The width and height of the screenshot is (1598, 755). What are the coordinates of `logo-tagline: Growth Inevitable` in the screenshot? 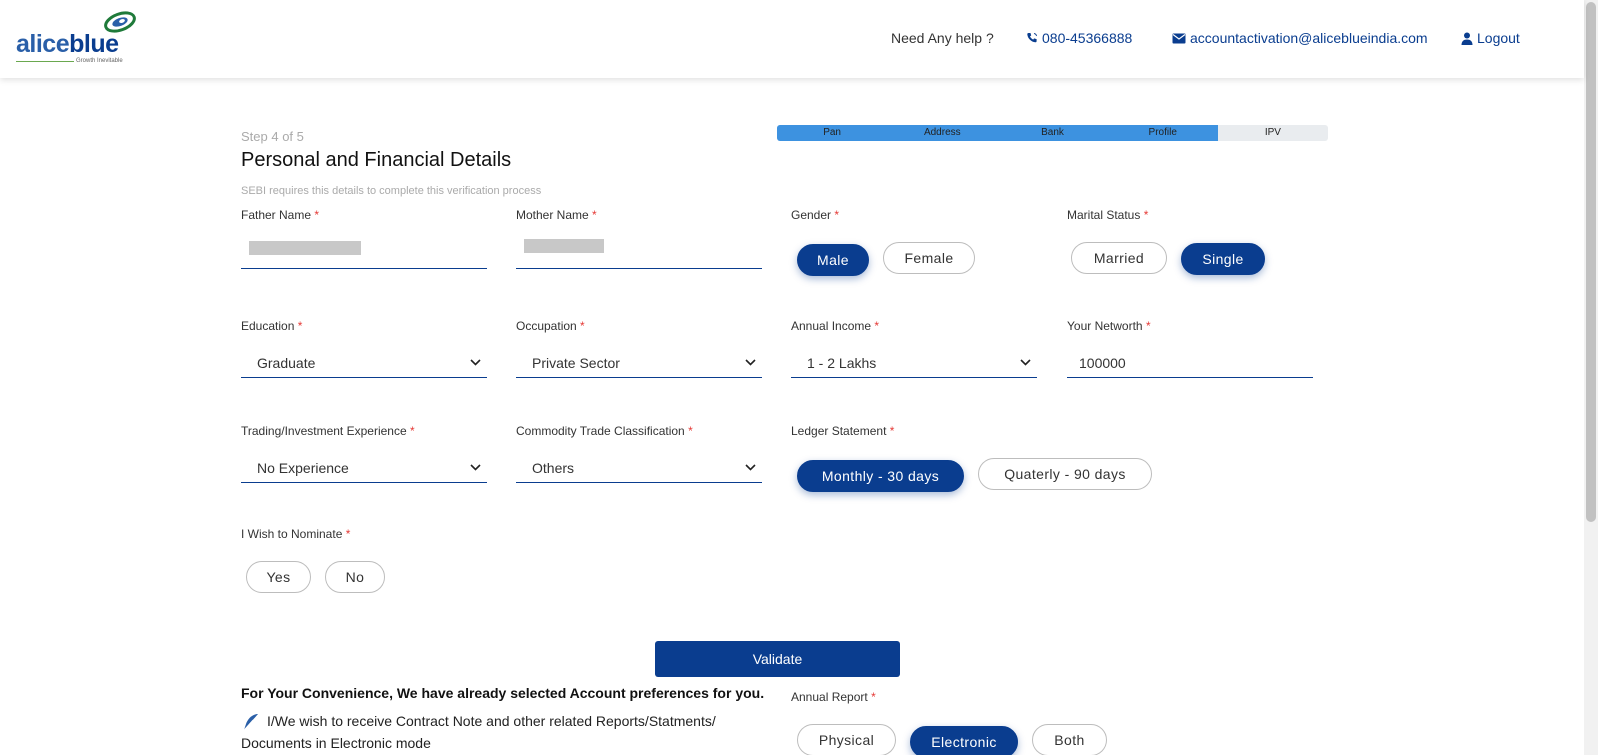 It's located at (99, 61).